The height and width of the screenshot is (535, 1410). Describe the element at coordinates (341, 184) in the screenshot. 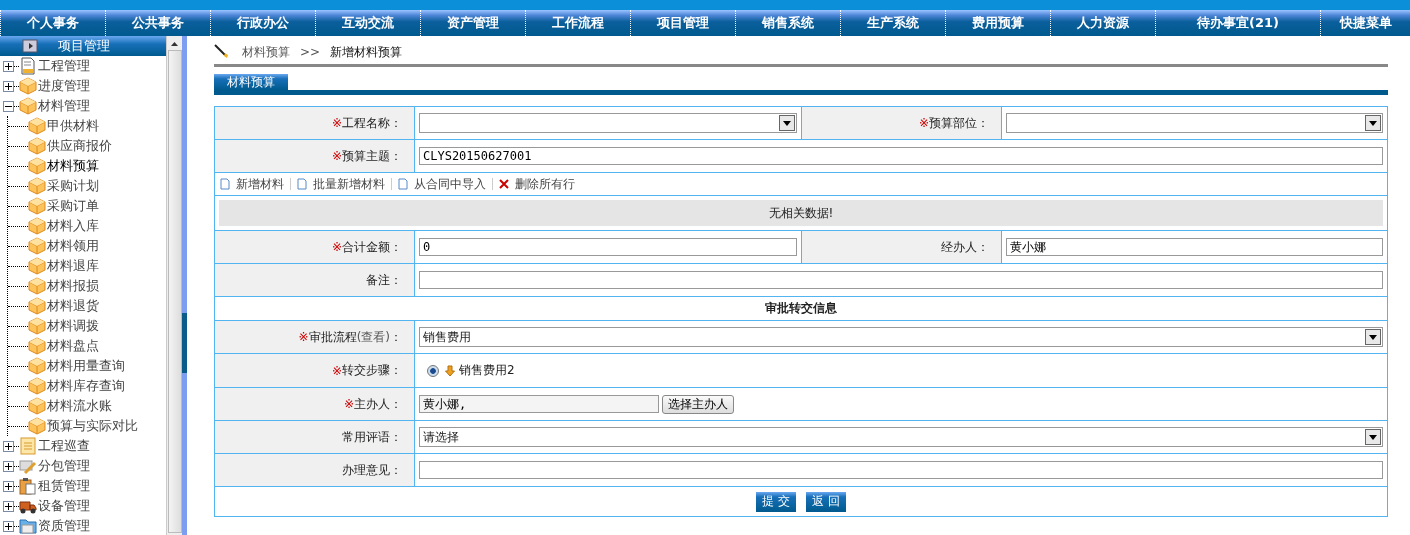

I see `toolbar-button: 批量新增材料` at that location.